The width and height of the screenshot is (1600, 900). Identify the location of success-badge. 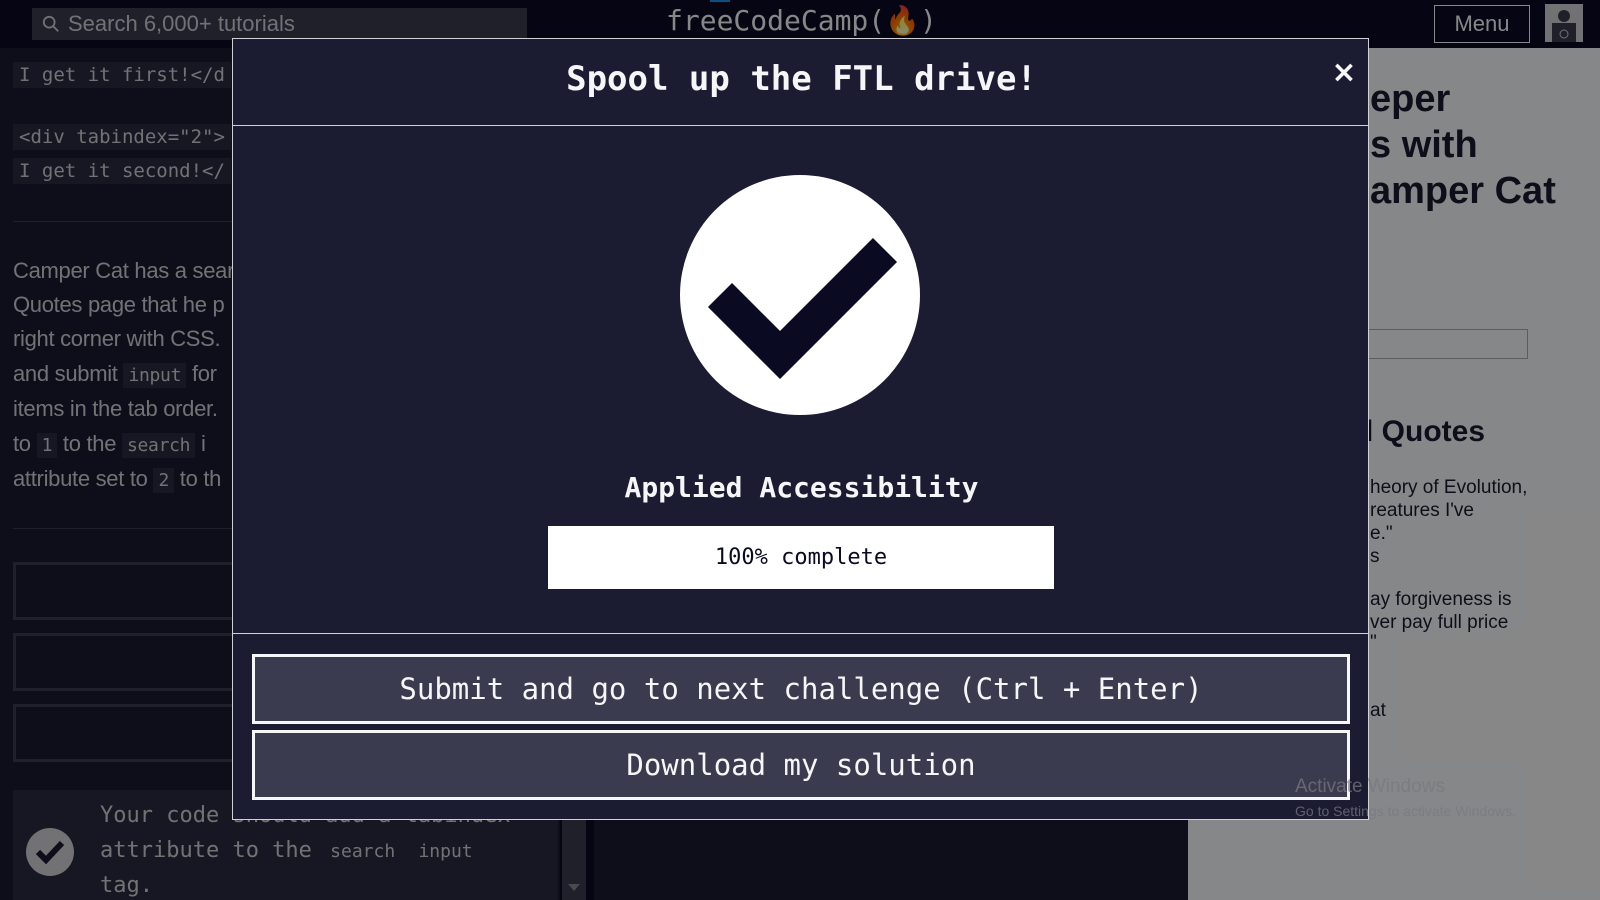
(800, 295).